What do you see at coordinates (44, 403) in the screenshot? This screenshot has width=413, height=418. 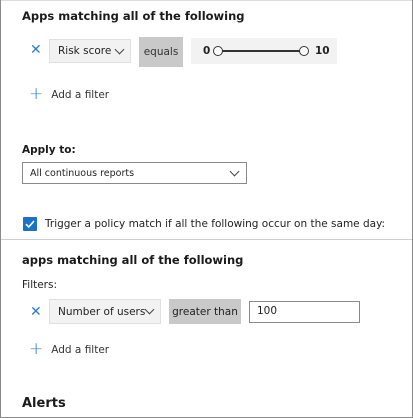 I see `alerts-heading: Alerts` at bounding box center [44, 403].